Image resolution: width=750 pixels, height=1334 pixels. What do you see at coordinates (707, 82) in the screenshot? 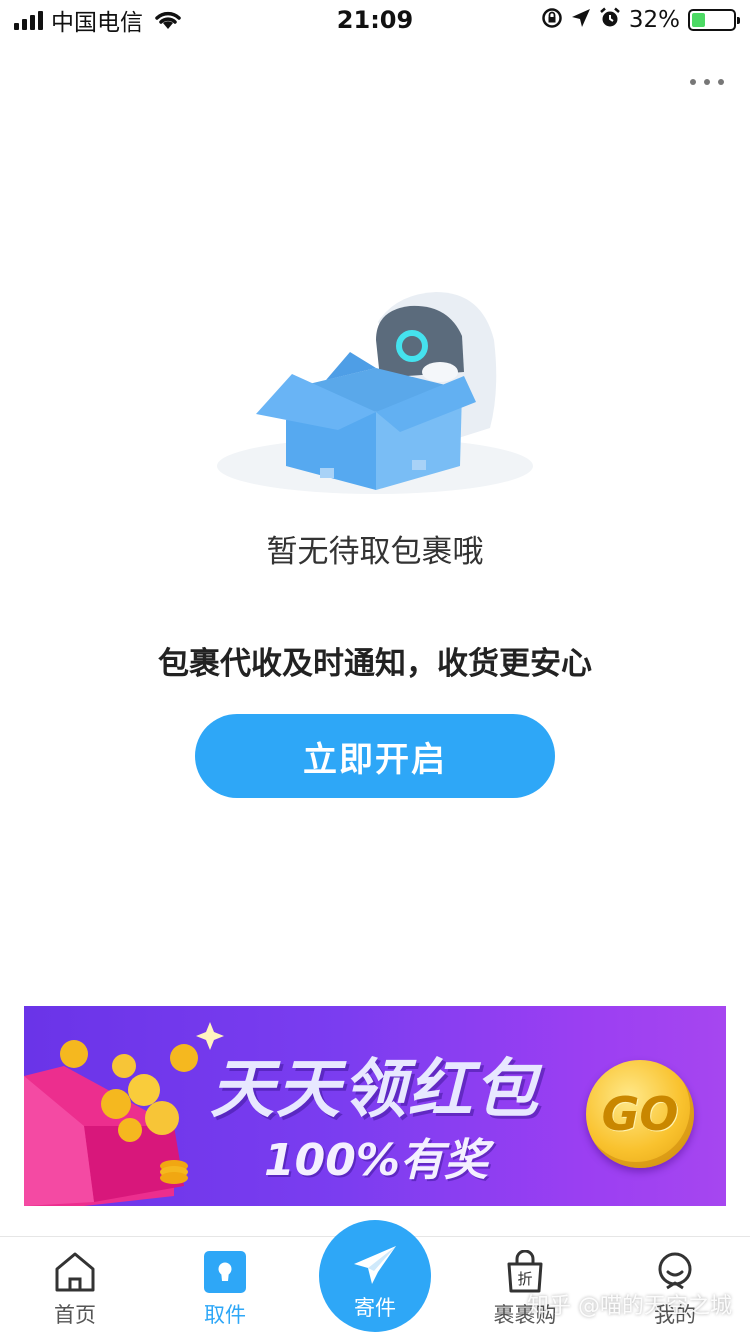
I see `more-icon` at bounding box center [707, 82].